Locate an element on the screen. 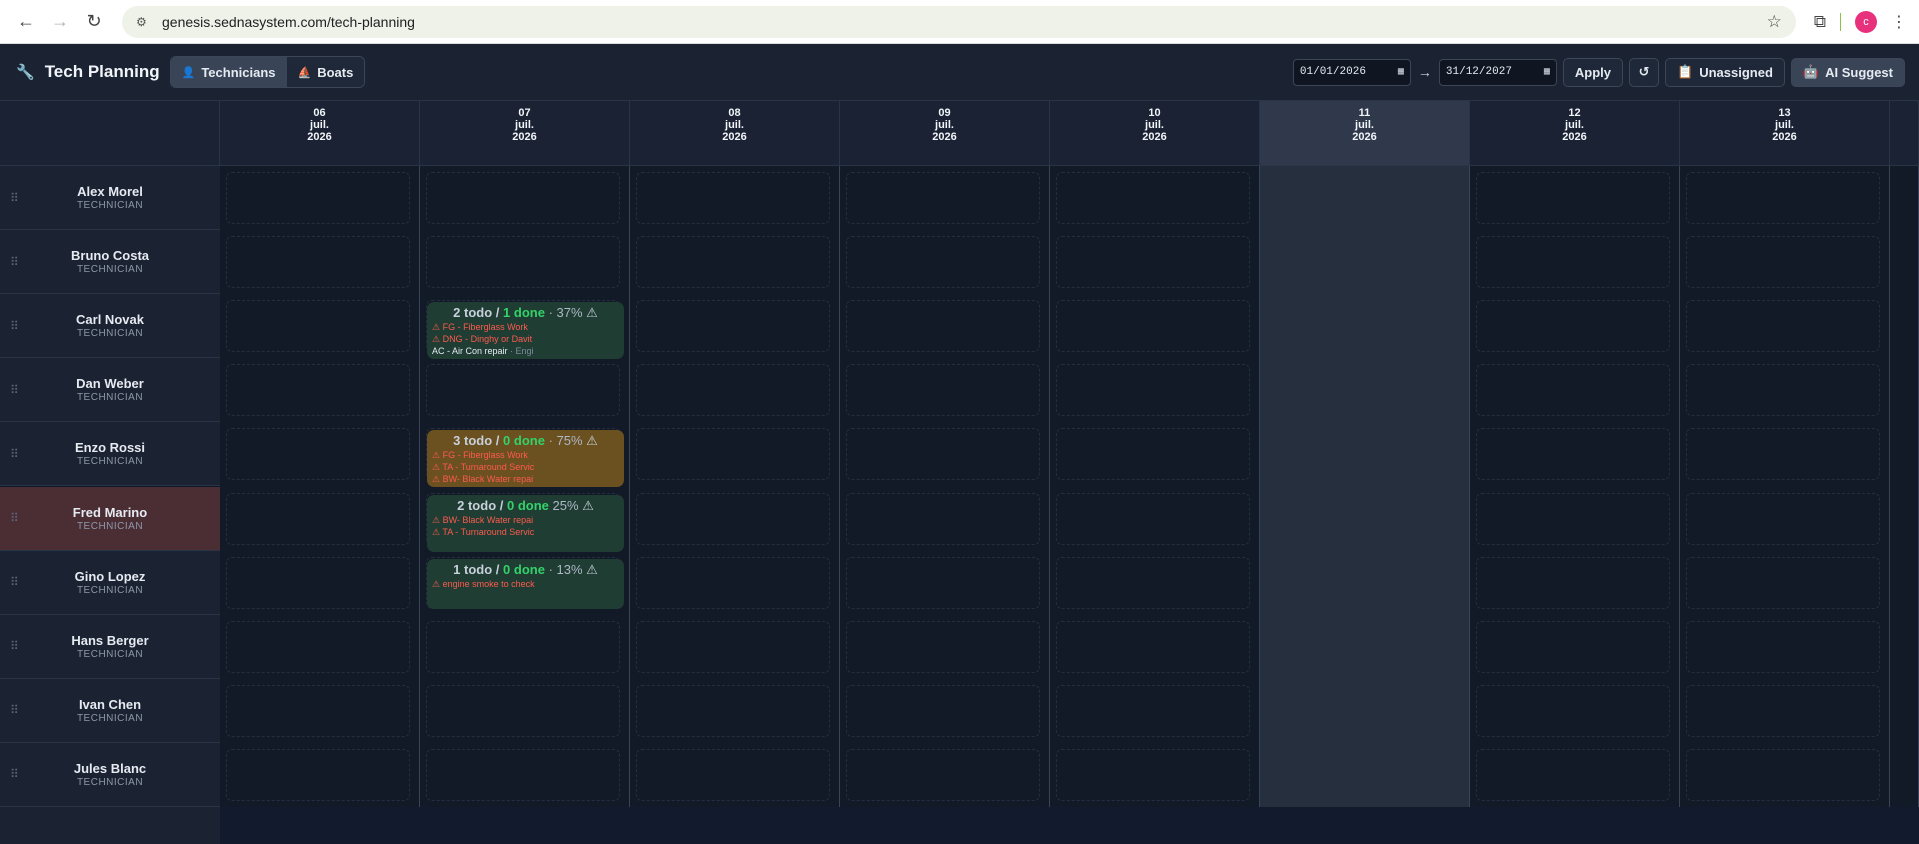 Image resolution: width=1919 pixels, height=844 pixels. task-line: ⚠ TA - Turnaround Servic is located at coordinates (484, 467).